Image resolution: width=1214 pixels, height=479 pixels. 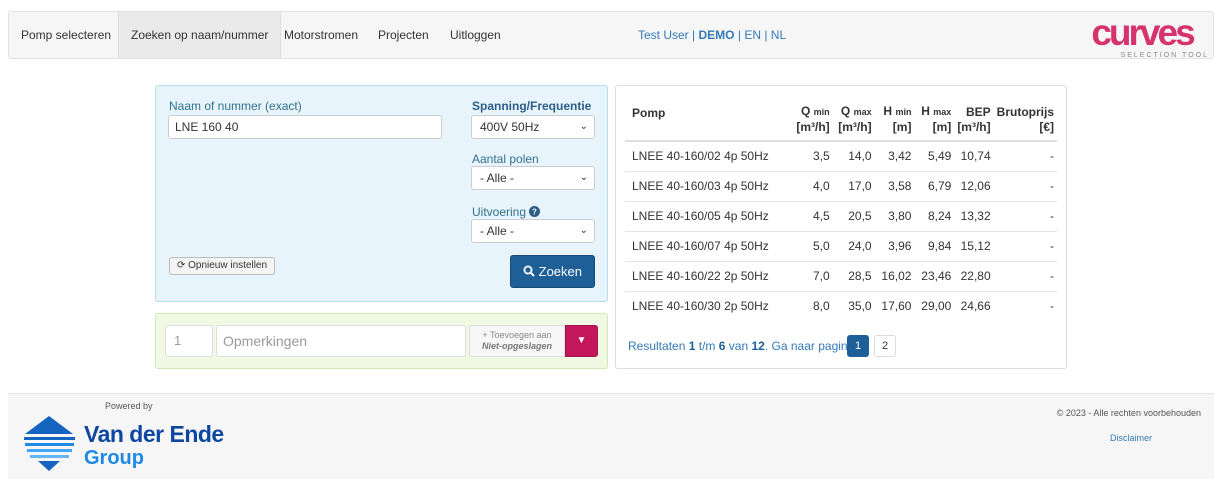 I want to click on project-dropdown-button: ▼, so click(x=581, y=341).